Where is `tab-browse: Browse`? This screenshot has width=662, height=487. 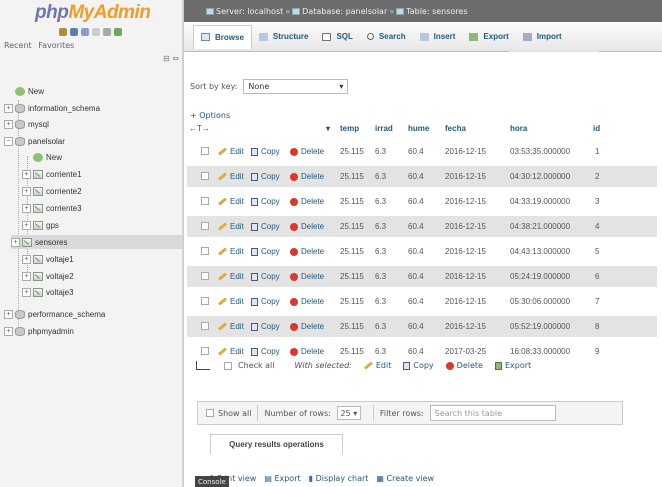
tab-browse: Browse is located at coordinates (222, 36).